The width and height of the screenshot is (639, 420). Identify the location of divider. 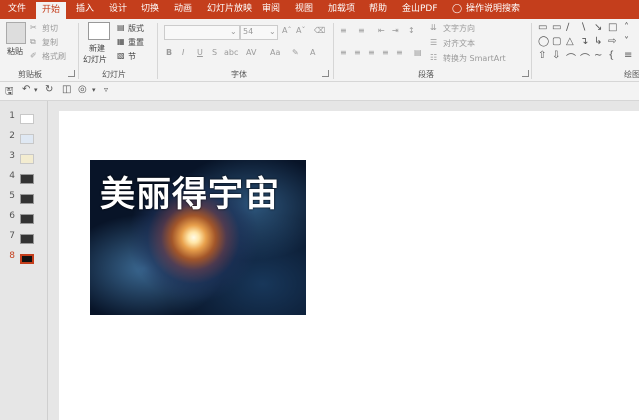
(78, 51).